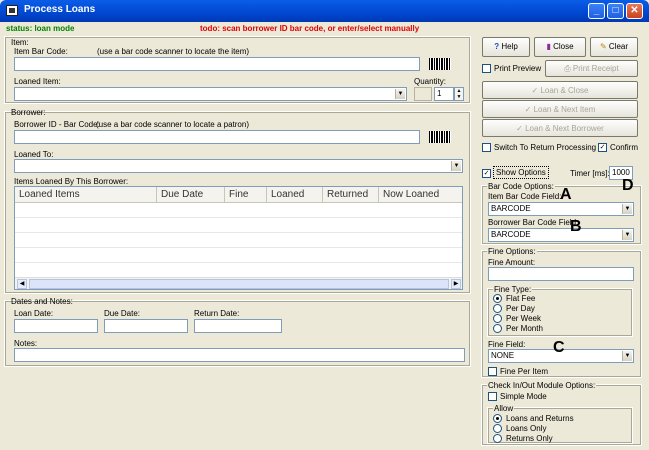 The width and height of the screenshot is (649, 450). Describe the element at coordinates (324, 11) in the screenshot. I see `title-bar` at that location.